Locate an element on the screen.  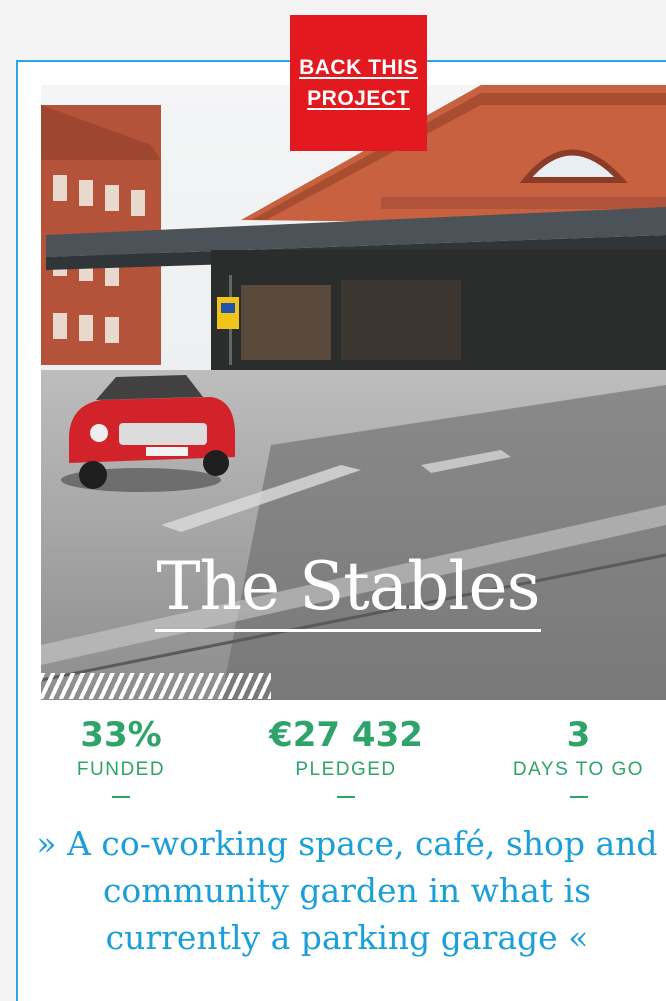
stat-funded-label: FUNDED is located at coordinates (121, 769).